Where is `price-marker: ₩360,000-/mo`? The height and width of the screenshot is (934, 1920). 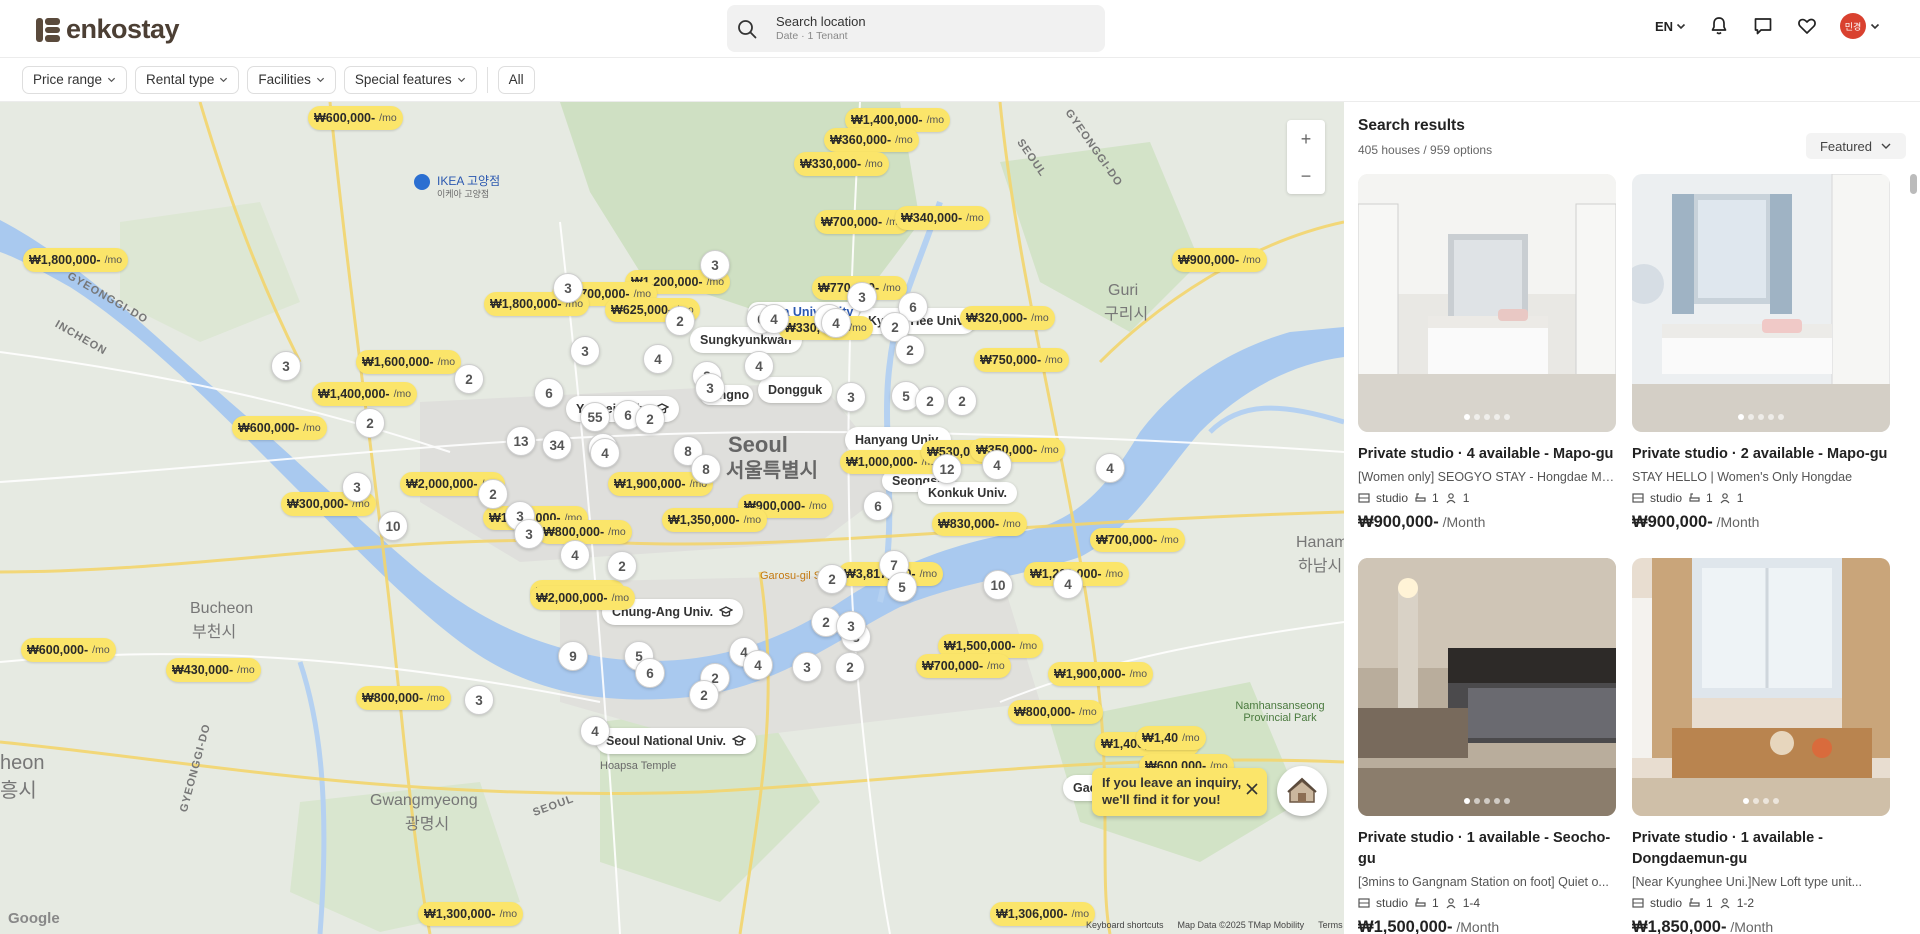 price-marker: ₩360,000-/mo is located at coordinates (871, 140).